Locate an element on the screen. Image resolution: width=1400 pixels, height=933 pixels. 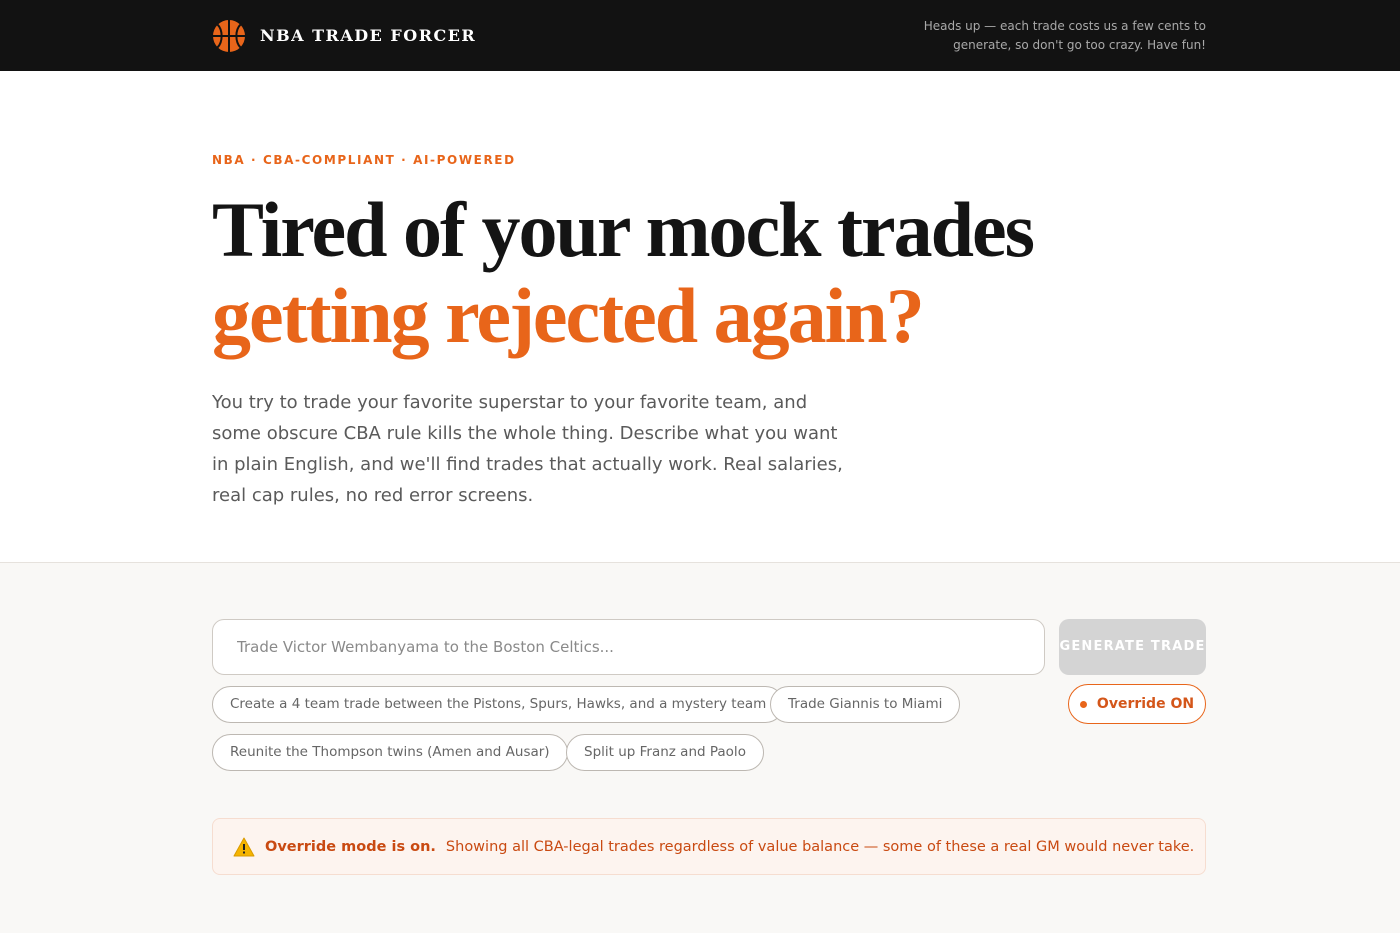
alert-title: Override mode is on. is located at coordinates (350, 846).